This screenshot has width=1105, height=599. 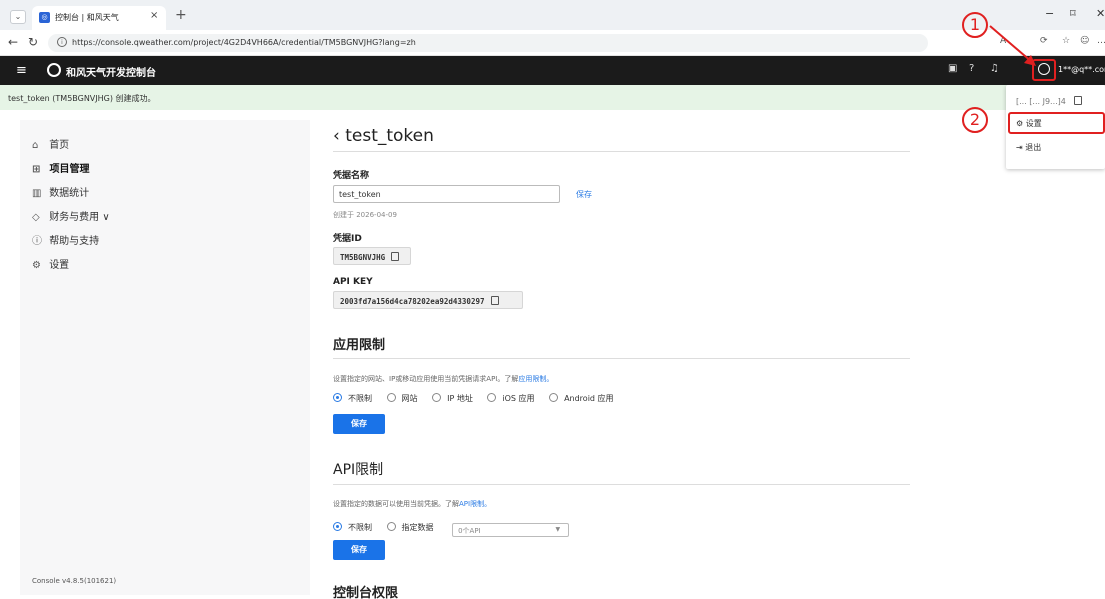 I want to click on api-key-label: API KEY, so click(x=353, y=282).